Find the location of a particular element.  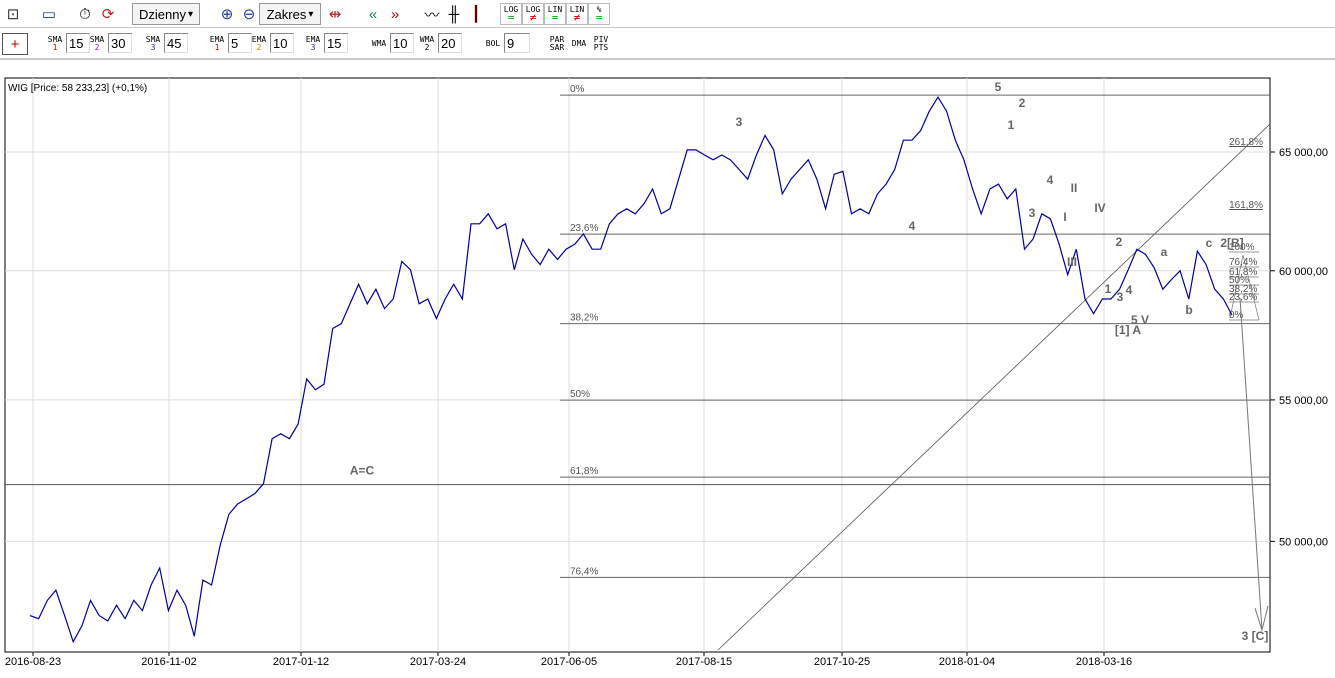

wave-label: [1] A is located at coordinates (1128, 330).